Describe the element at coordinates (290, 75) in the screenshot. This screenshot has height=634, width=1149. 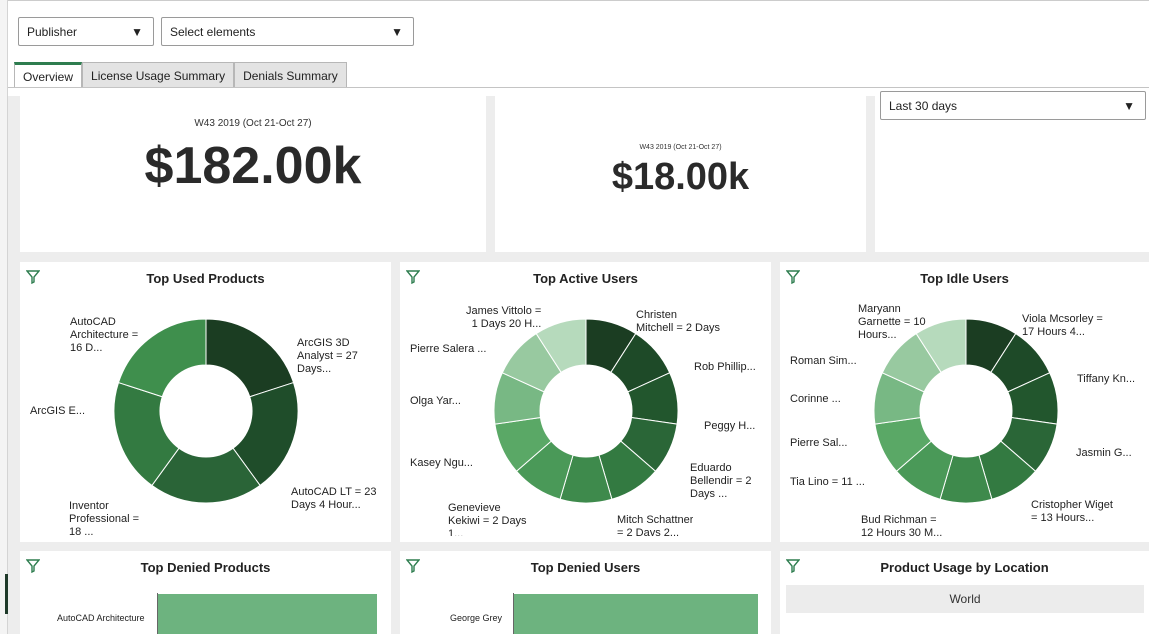
I see `tab-denials-summary: Denials Summary` at that location.